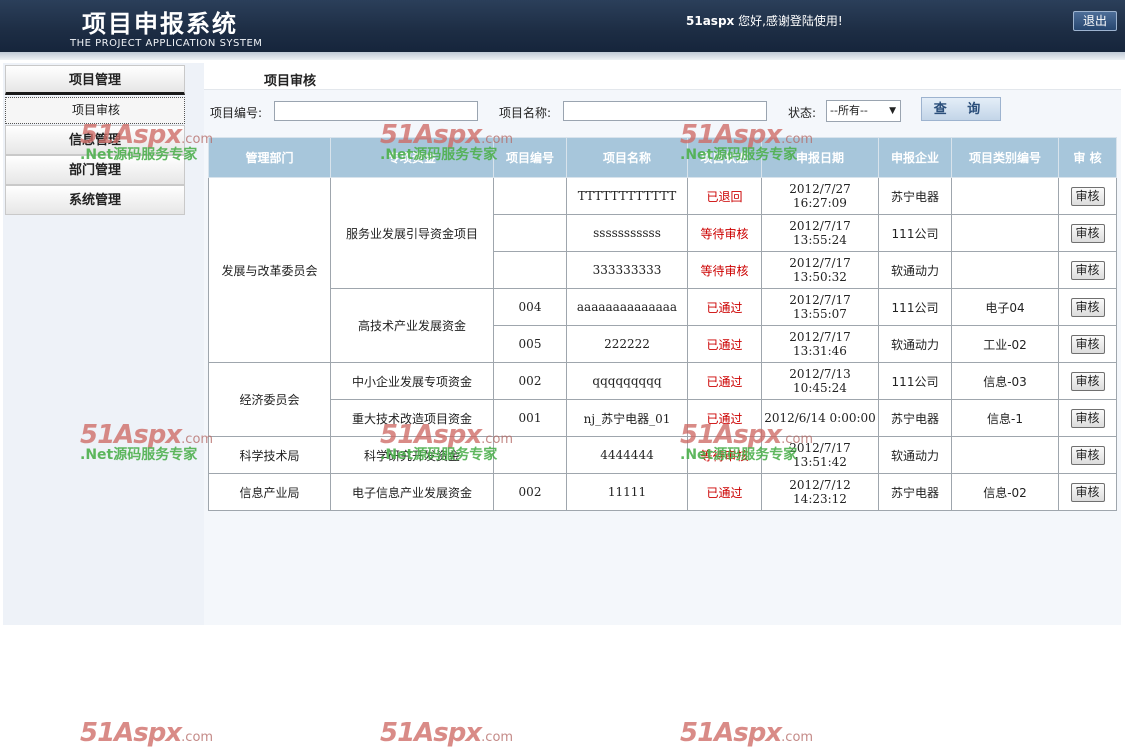  I want to click on welcome-message: 51aspx 您好,感谢登陆使用!, so click(764, 20).